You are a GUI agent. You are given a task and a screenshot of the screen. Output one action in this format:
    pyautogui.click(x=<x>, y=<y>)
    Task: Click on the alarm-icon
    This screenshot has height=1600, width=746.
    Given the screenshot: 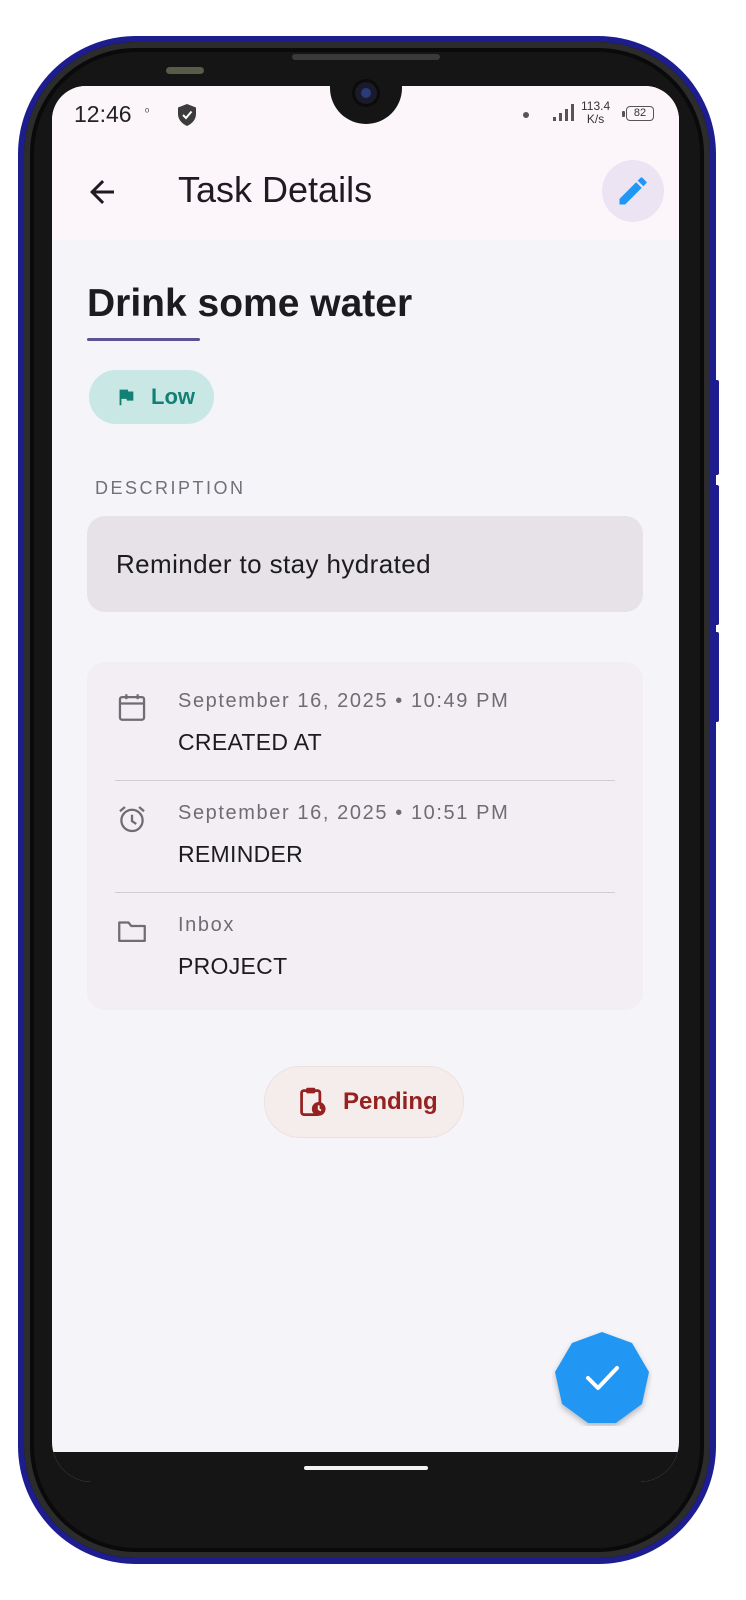 What is the action you would take?
    pyautogui.click(x=132, y=819)
    